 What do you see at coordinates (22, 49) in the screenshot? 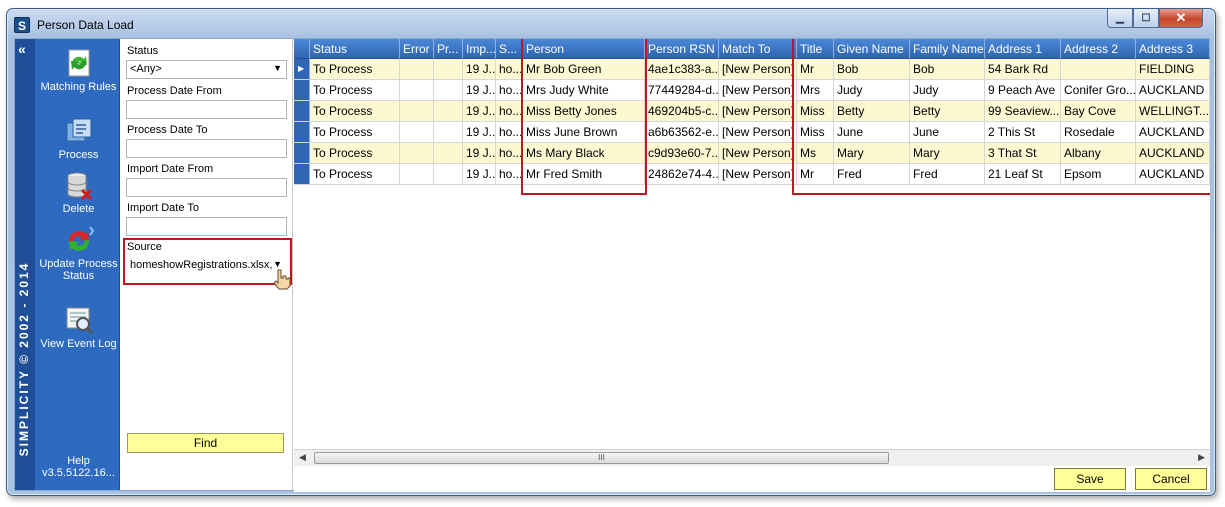
I see `collapse-nav-button: «` at bounding box center [22, 49].